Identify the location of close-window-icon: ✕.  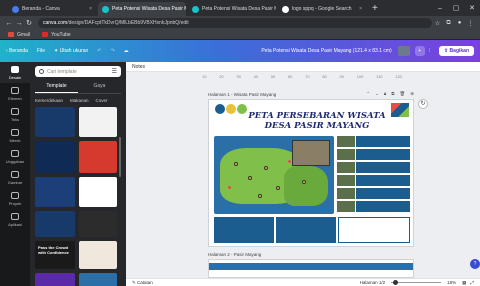
(472, 8).